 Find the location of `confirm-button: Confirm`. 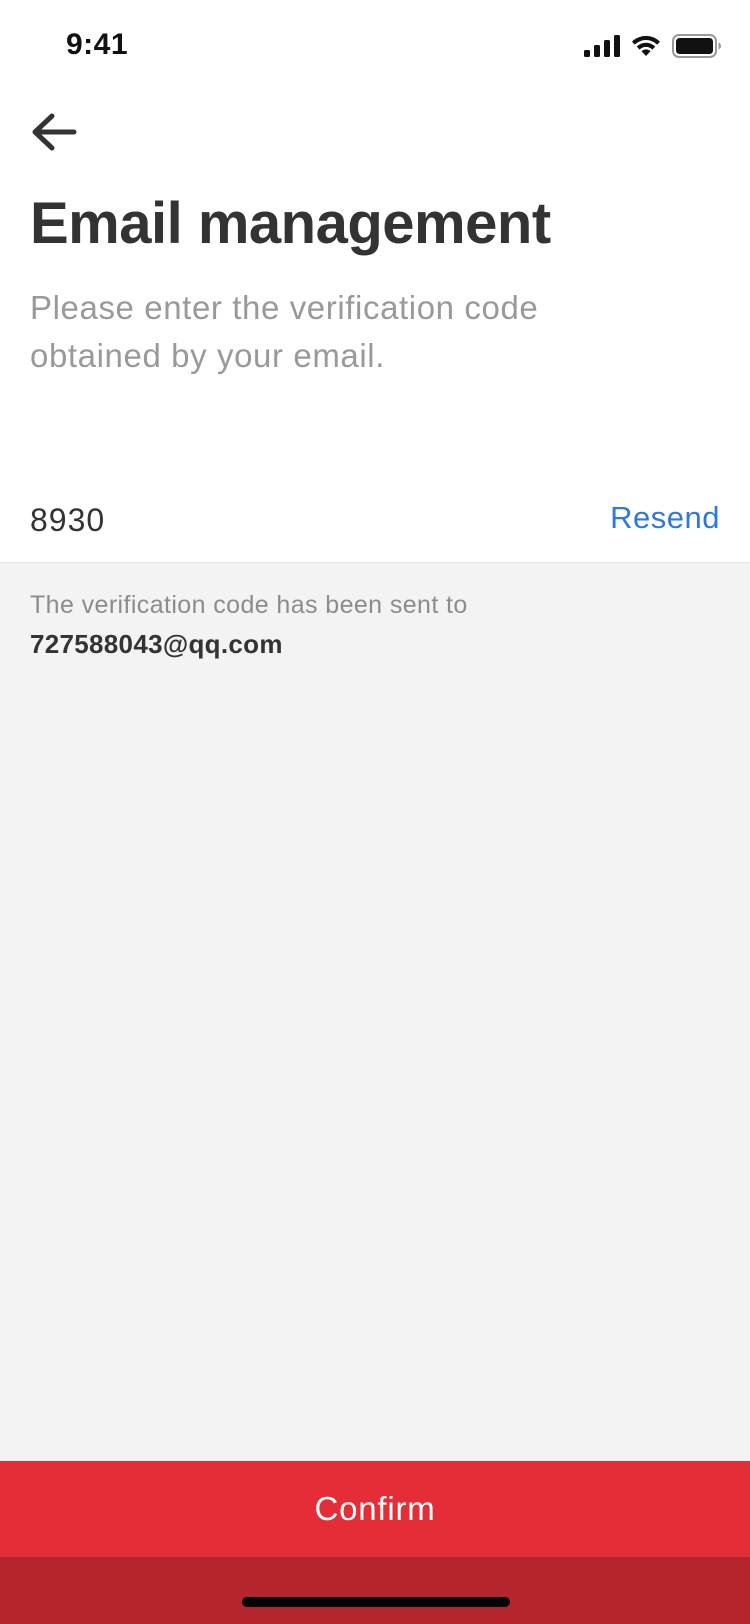

confirm-button: Confirm is located at coordinates (375, 1509).